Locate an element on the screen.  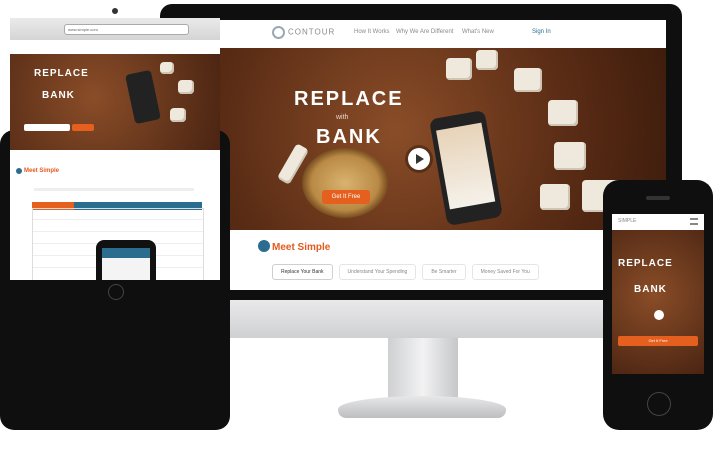
nav-link-sign-in: Sign In is located at coordinates (541, 32).